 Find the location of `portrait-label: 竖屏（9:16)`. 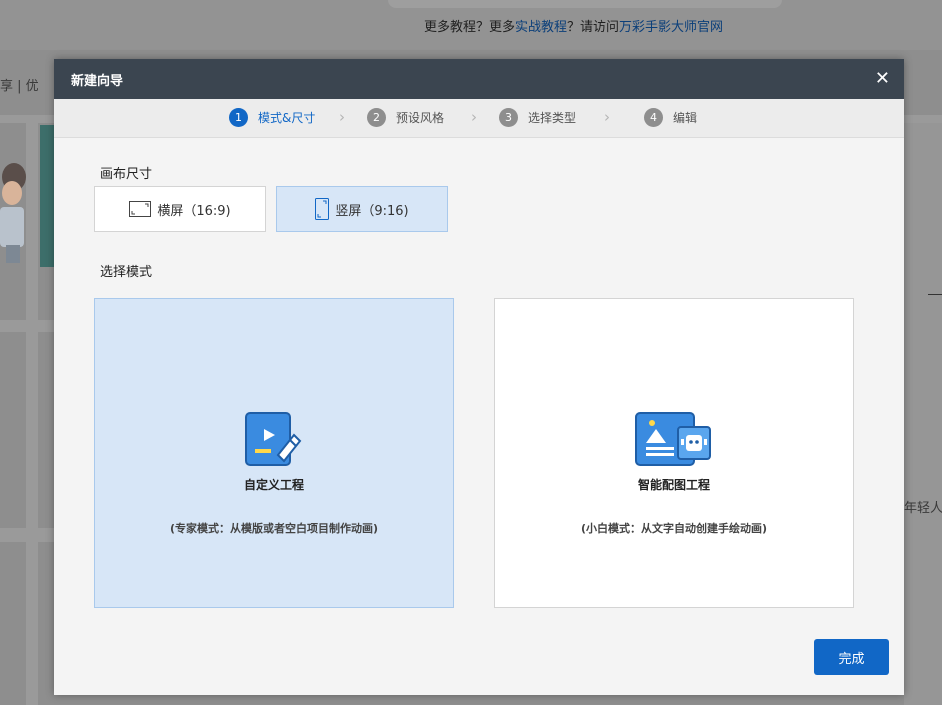

portrait-label: 竖屏（9:16) is located at coordinates (372, 211).